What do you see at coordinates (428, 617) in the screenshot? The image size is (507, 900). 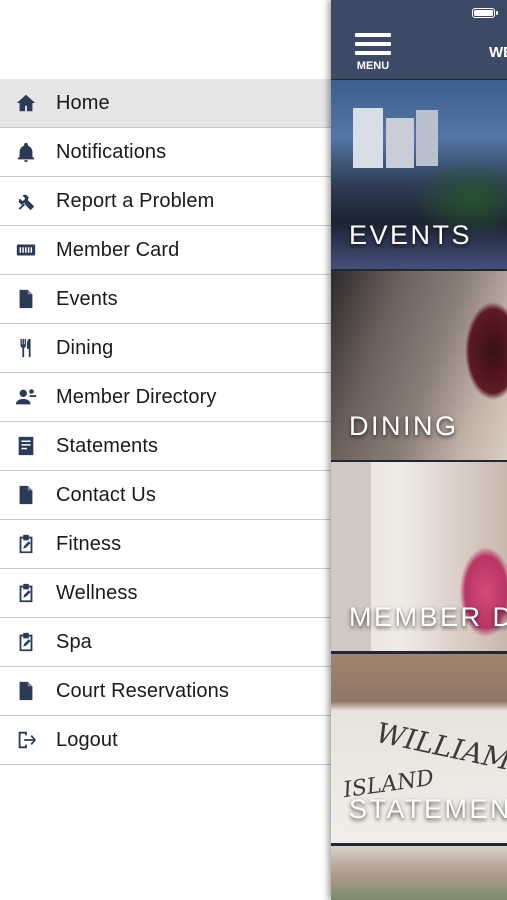 I see `tile-label: MEMBER D` at bounding box center [428, 617].